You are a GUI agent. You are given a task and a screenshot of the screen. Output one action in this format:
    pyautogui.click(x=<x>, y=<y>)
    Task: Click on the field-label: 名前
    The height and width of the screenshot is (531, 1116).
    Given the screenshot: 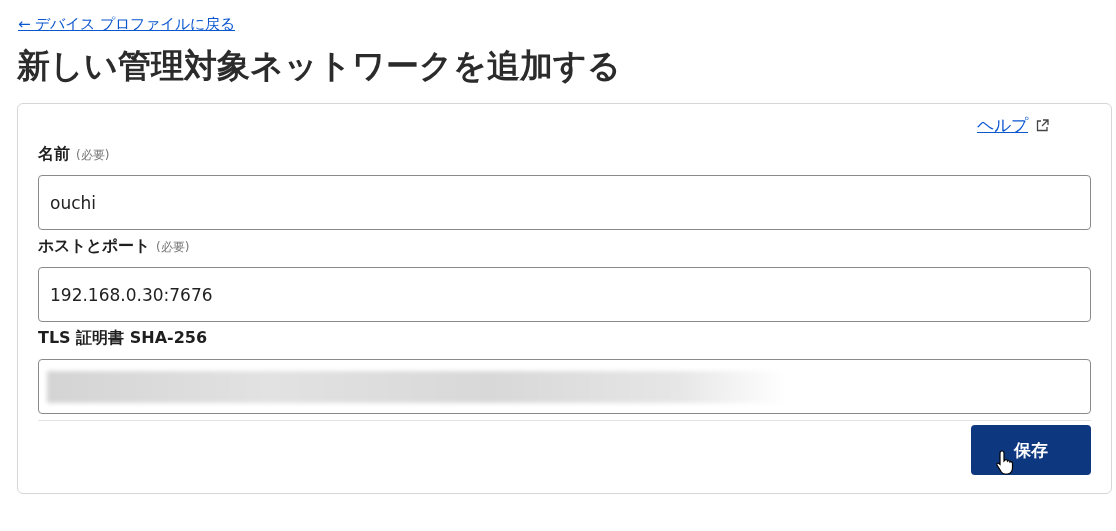 What is the action you would take?
    pyautogui.click(x=54, y=154)
    